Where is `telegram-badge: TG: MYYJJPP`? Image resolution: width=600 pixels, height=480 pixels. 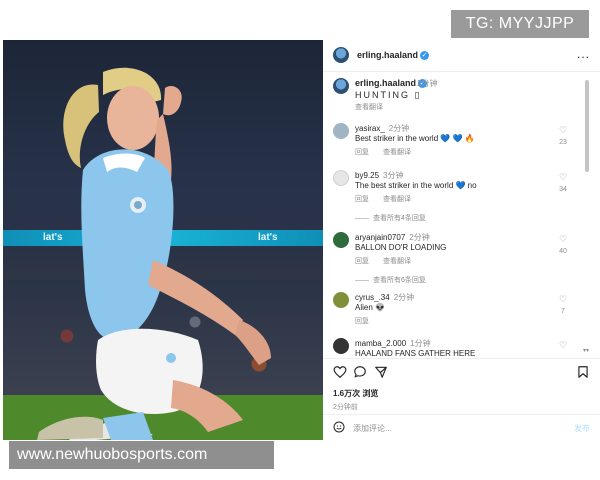
telegram-badge: TG: MYYJJPP is located at coordinates (520, 24).